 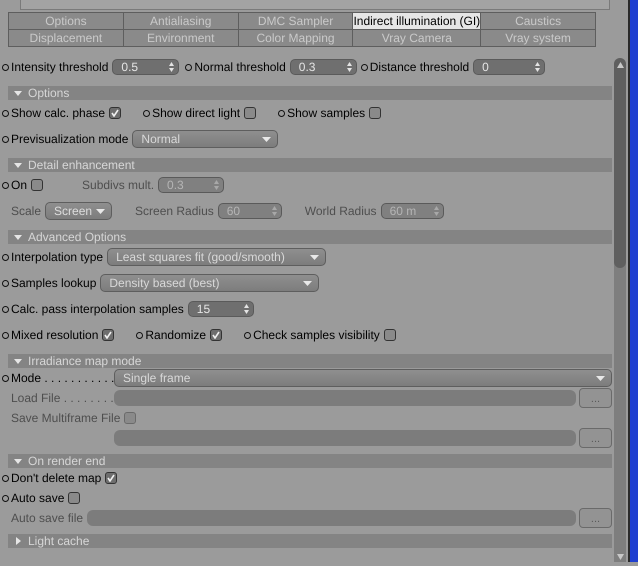 What do you see at coordinates (340, 211) in the screenshot?
I see `field-label: World Radius` at bounding box center [340, 211].